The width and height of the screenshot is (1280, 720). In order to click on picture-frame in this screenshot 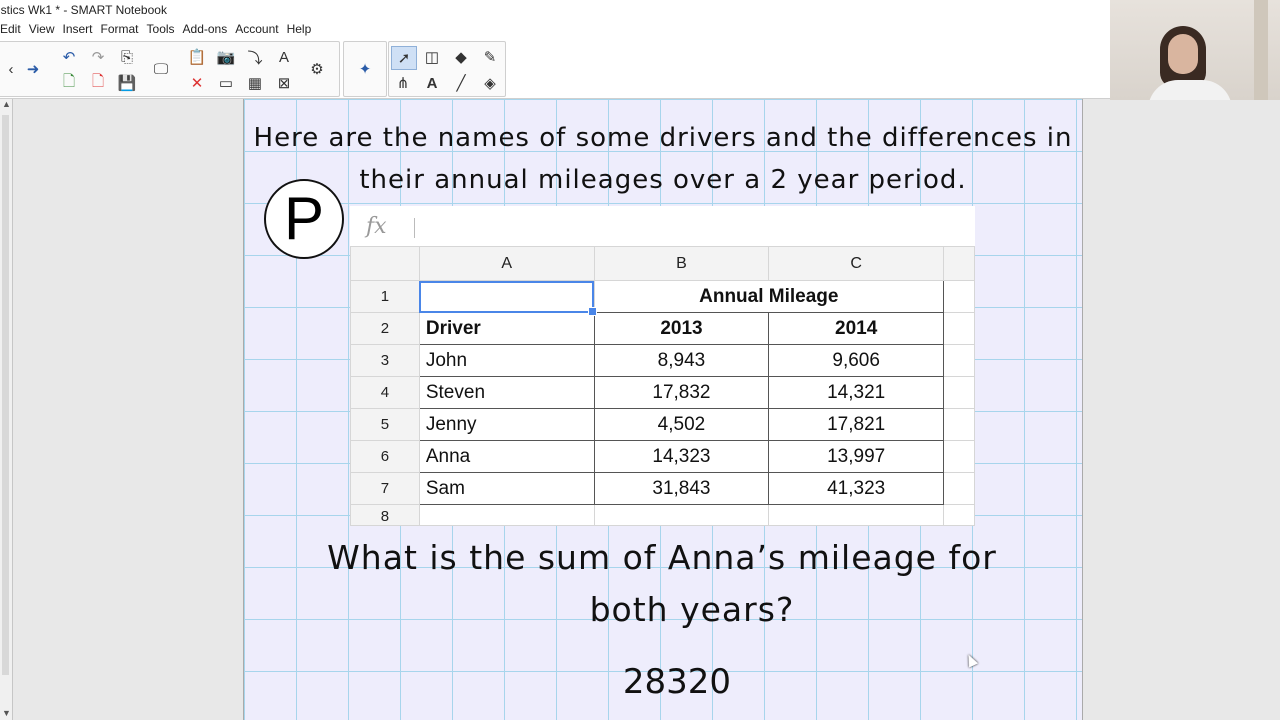, I will do `click(1261, 50)`.